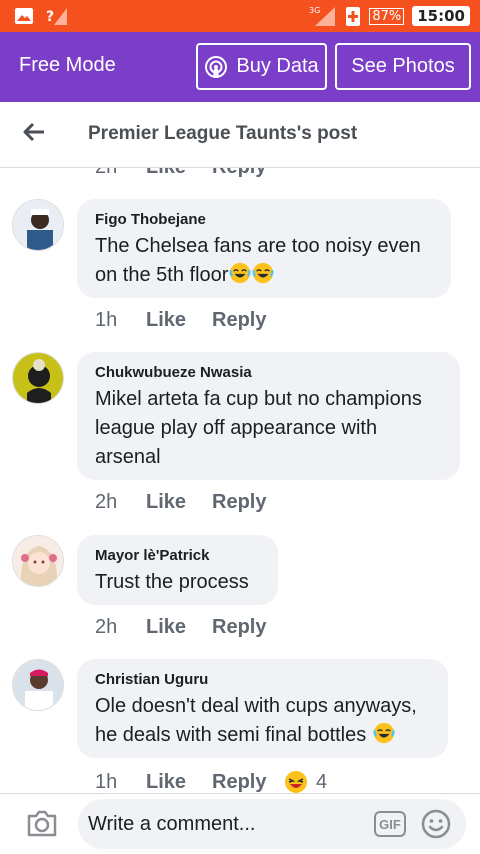 This screenshot has width=480, height=854. Describe the element at coordinates (24, 16) in the screenshot. I see `image-icon` at that location.